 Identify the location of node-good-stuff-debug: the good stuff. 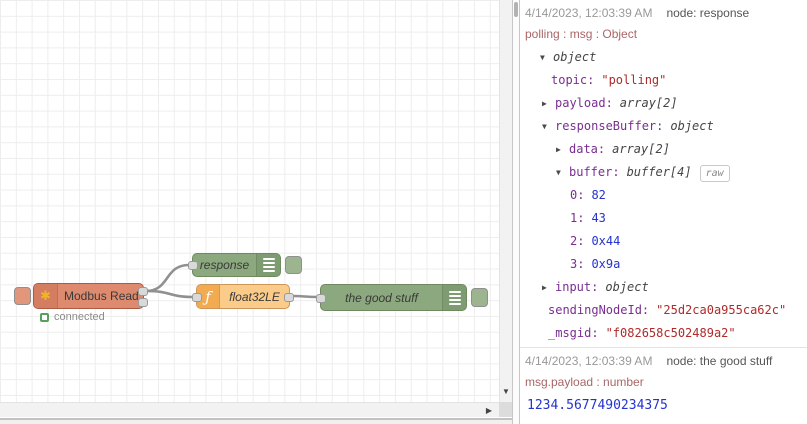
(391, 297).